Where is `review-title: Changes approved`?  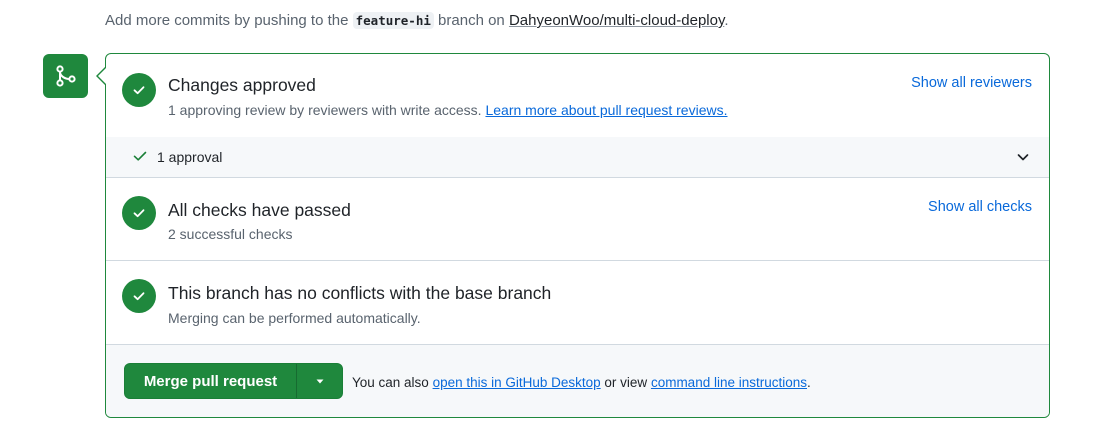
review-title: Changes approved is located at coordinates (242, 85).